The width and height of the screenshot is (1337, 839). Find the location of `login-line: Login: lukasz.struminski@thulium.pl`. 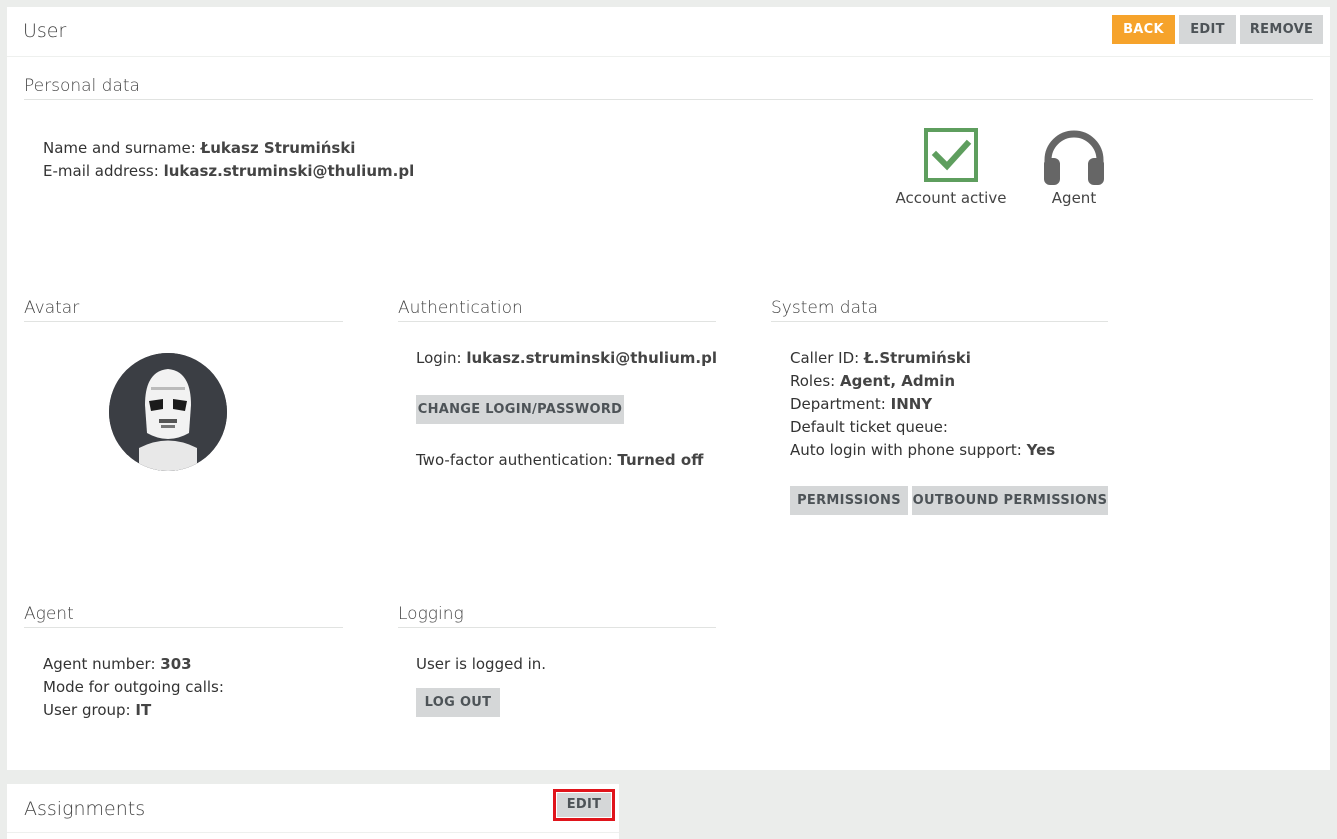

login-line: Login: lukasz.struminski@thulium.pl is located at coordinates (566, 358).